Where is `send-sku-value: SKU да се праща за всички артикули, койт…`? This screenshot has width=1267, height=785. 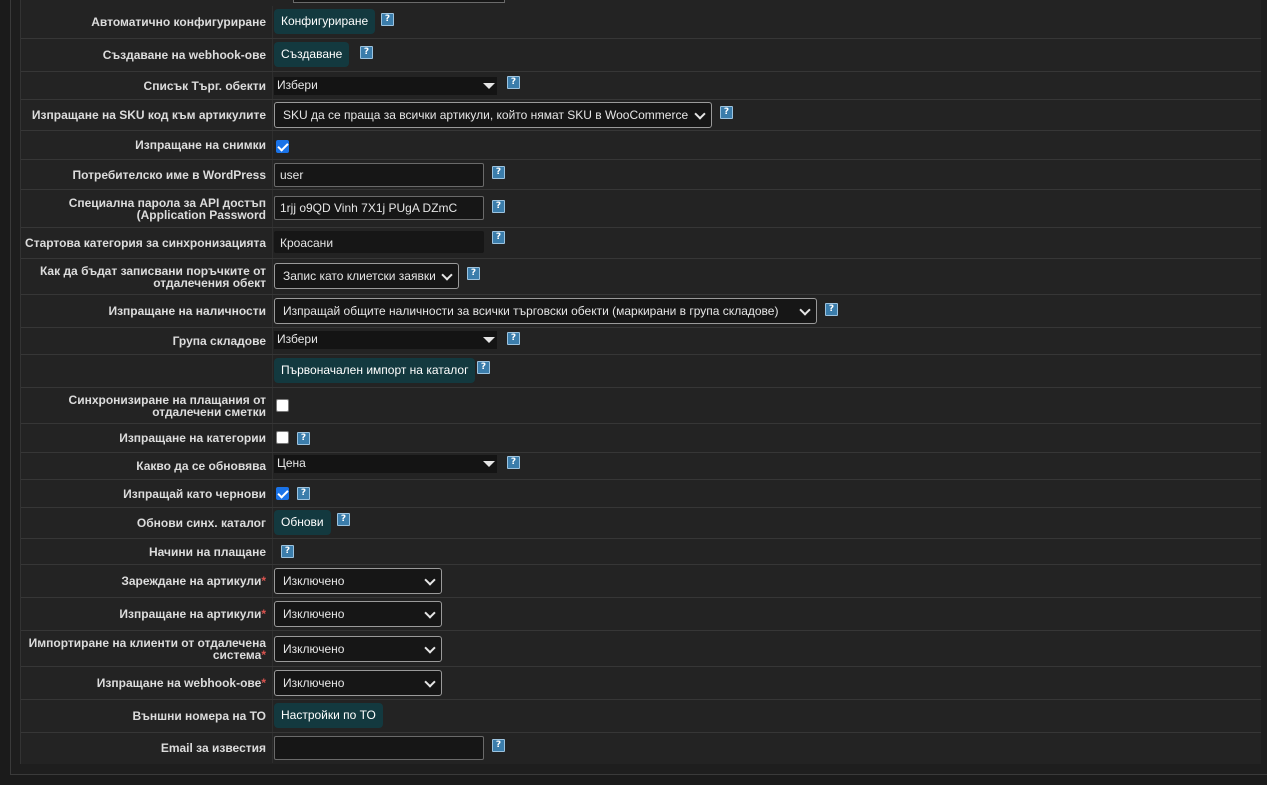
send-sku-value: SKU да се праща за всички артикули, койт… is located at coordinates (486, 115).